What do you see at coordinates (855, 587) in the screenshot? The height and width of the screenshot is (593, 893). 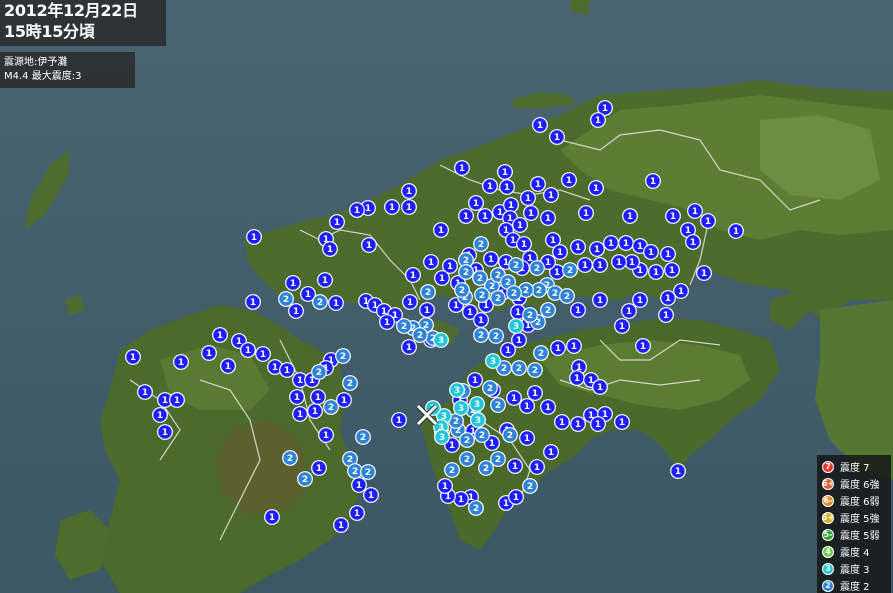 I see `legend-label: 震度 2` at bounding box center [855, 587].